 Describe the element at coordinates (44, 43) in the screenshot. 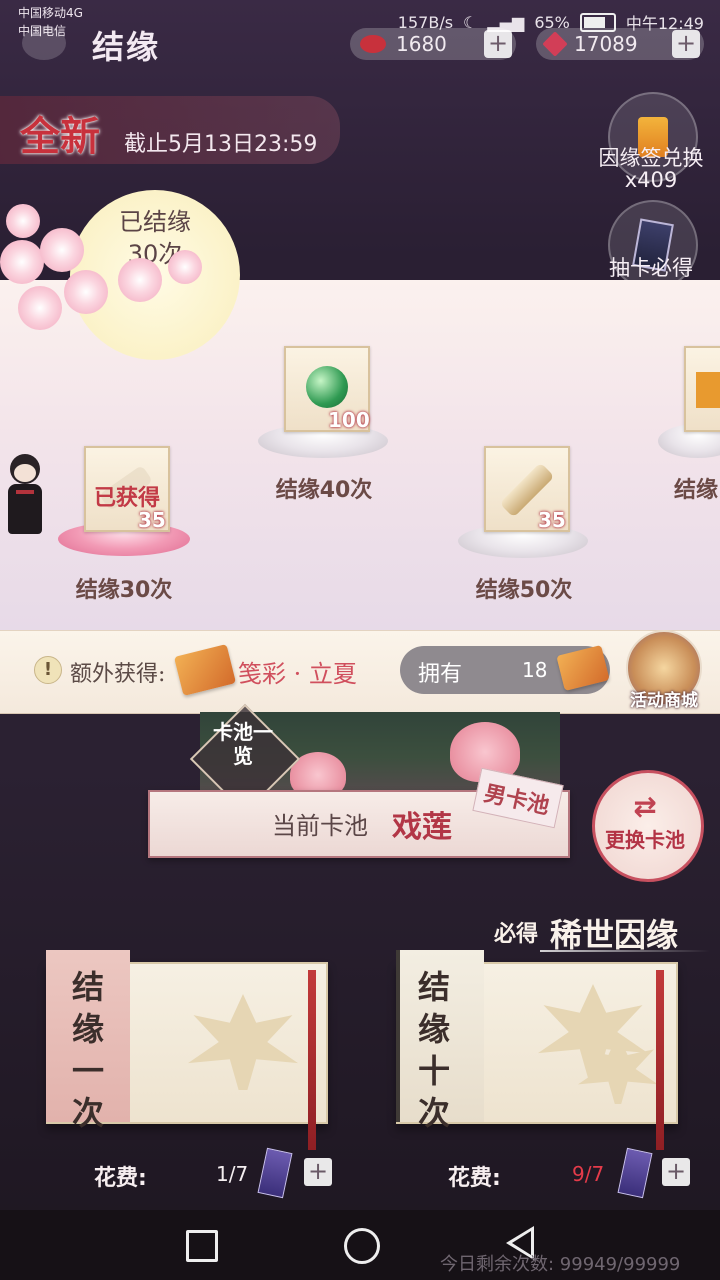

I see `back-button` at that location.